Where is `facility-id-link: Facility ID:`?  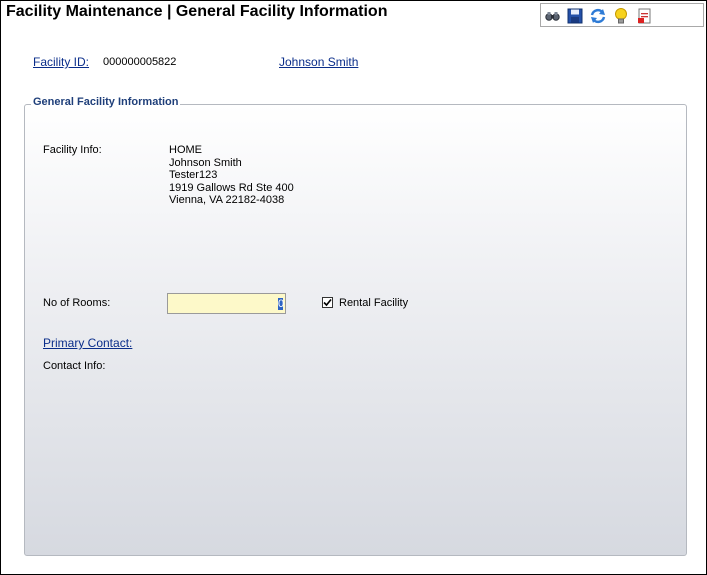 facility-id-link: Facility ID: is located at coordinates (61, 62).